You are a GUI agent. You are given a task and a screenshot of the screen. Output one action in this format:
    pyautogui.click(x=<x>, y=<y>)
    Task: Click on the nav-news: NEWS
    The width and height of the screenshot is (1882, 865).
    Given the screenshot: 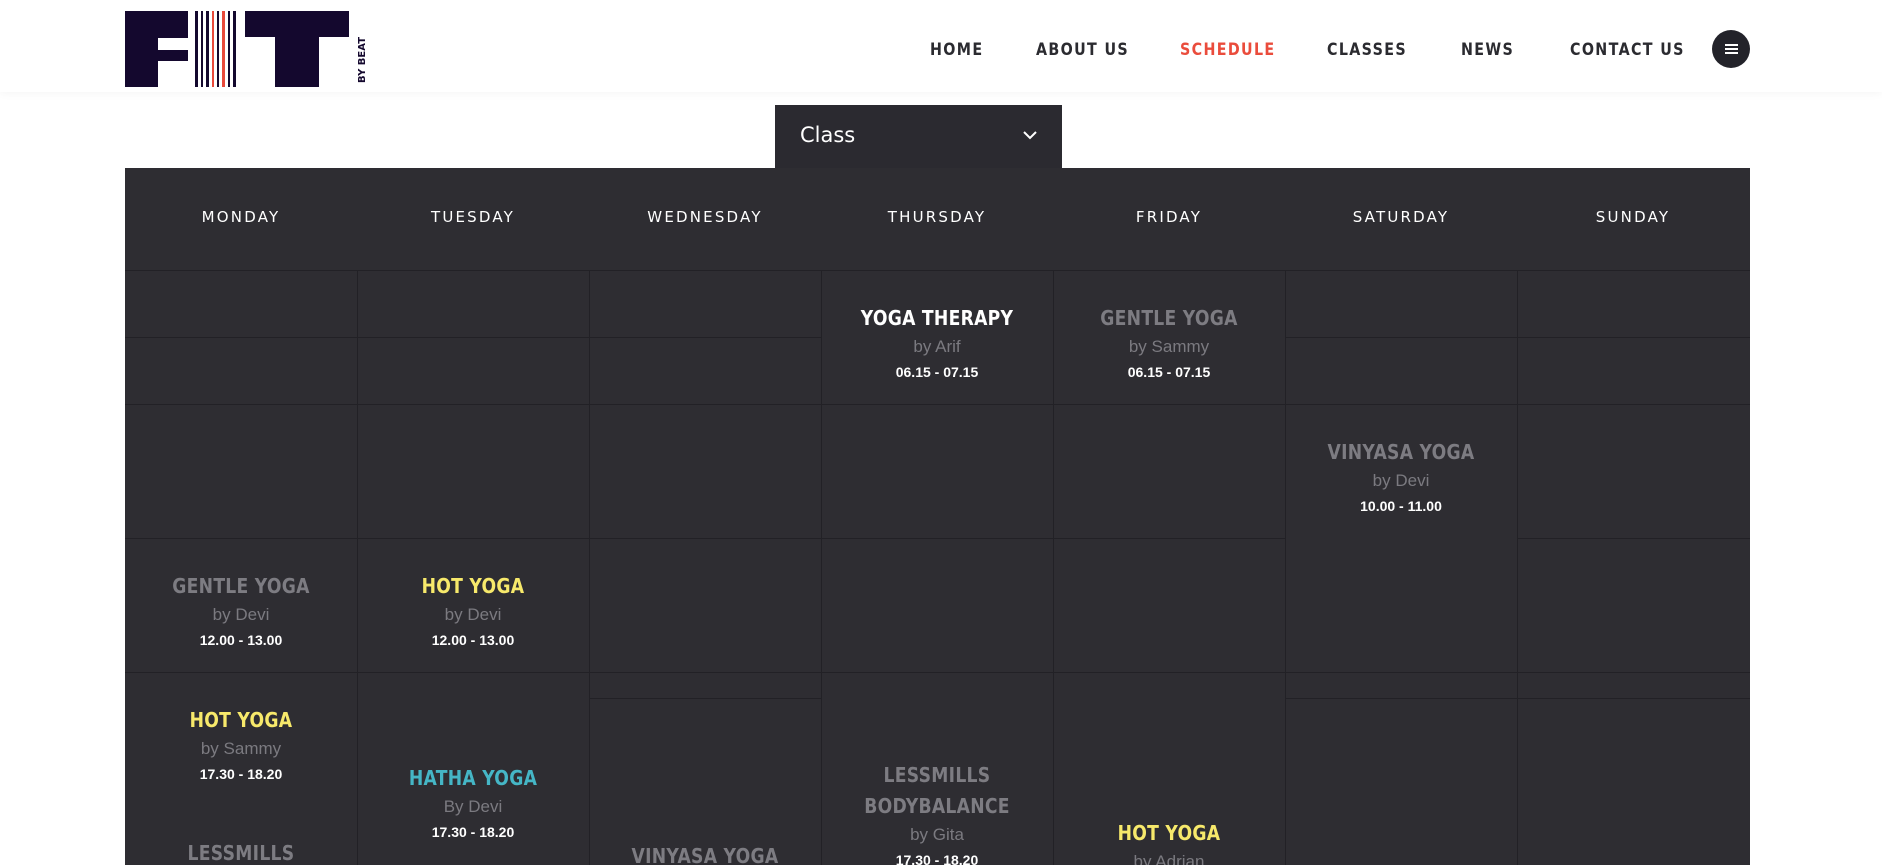 What is the action you would take?
    pyautogui.click(x=1487, y=50)
    